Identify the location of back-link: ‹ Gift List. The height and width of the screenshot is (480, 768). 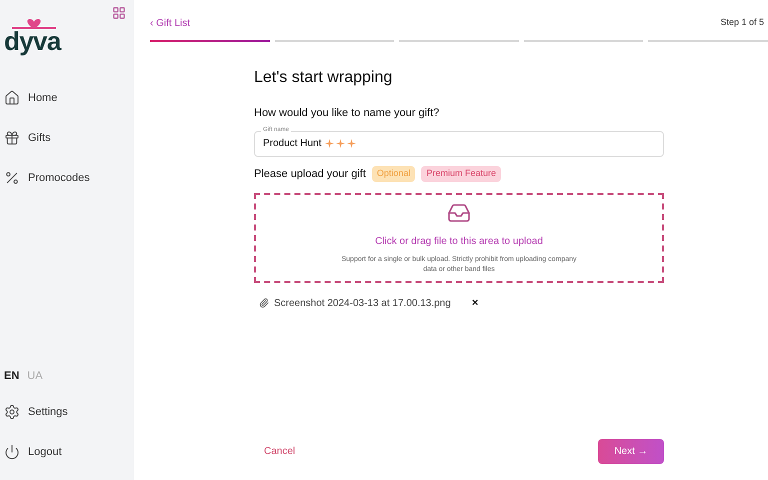
(170, 23).